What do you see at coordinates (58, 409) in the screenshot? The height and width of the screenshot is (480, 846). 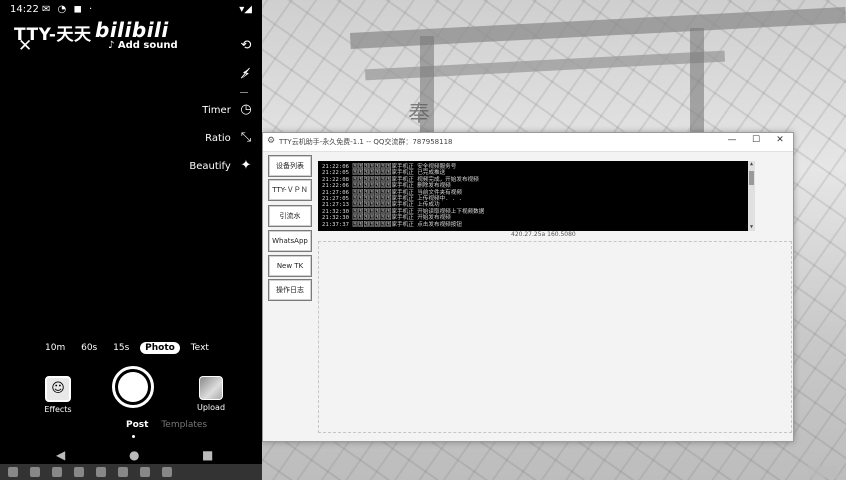 I see `effects-label: Effects` at bounding box center [58, 409].